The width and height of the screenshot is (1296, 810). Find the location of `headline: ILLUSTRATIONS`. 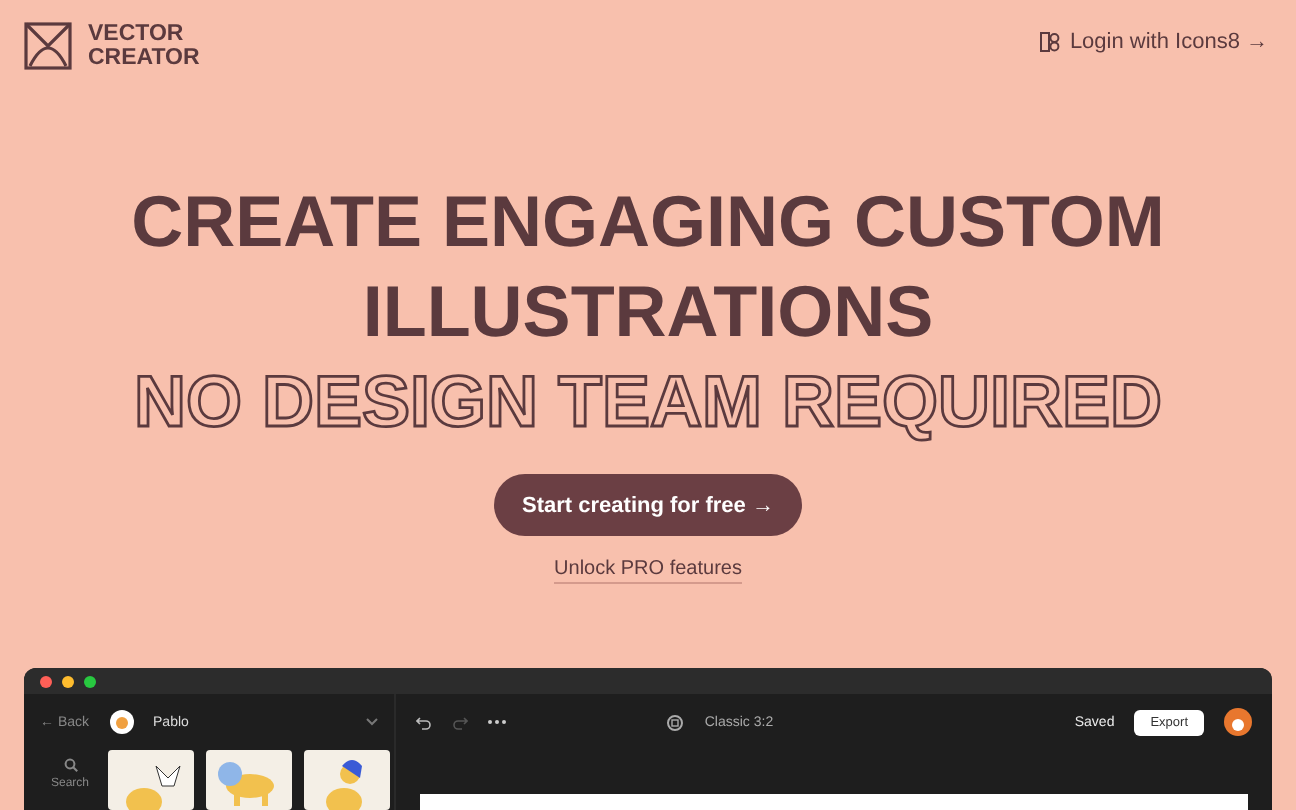

headline: ILLUSTRATIONS is located at coordinates (648, 312).